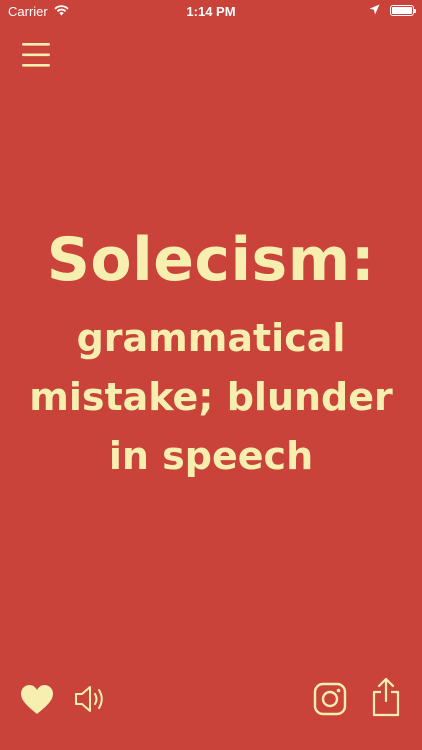 Image resolution: width=422 pixels, height=750 pixels. What do you see at coordinates (211, 710) in the screenshot?
I see `bottom-toolbar` at bounding box center [211, 710].